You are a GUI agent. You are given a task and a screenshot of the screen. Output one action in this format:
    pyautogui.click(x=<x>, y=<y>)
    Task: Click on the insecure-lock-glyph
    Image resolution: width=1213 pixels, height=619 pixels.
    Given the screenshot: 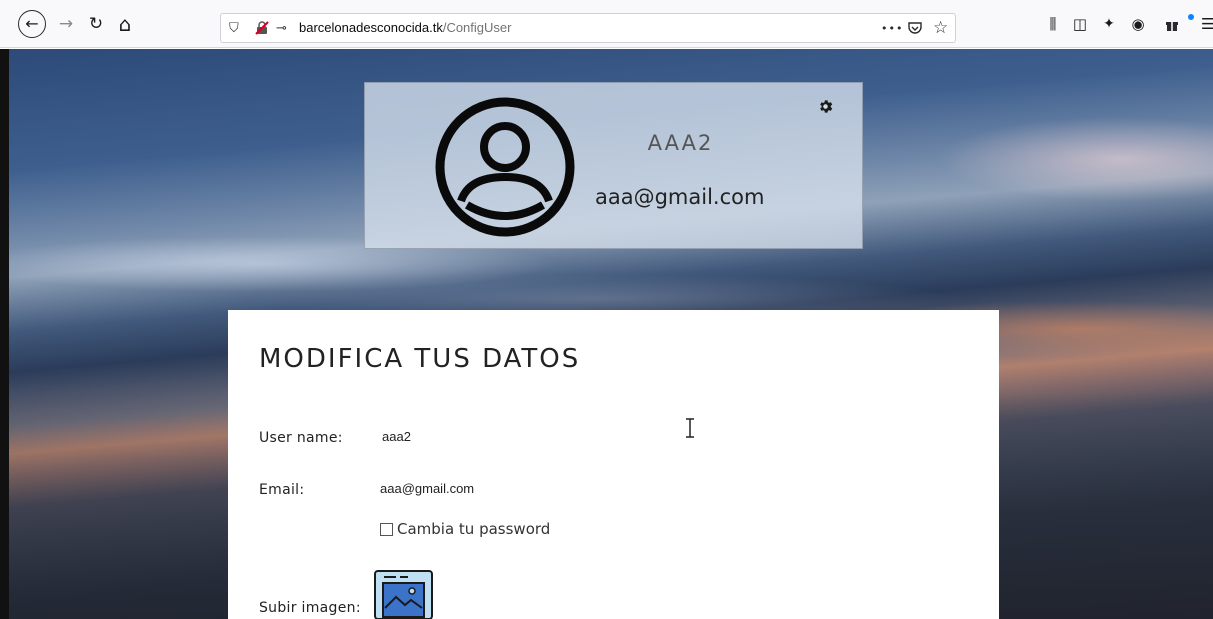 What is the action you would take?
    pyautogui.click(x=262, y=28)
    